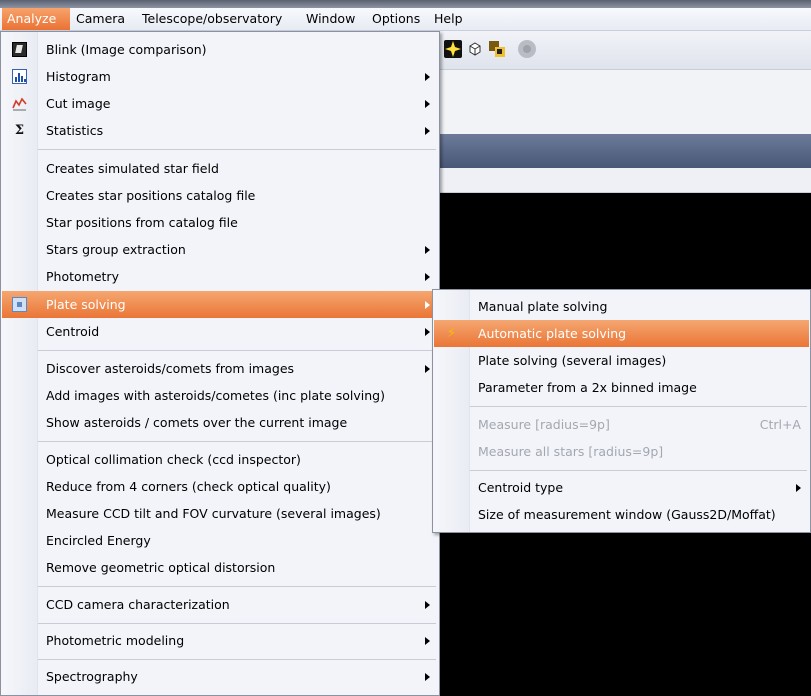 The image size is (811, 696). What do you see at coordinates (220, 640) in the screenshot?
I see `menu-item-photometric-modeling: Photometric modeling` at bounding box center [220, 640].